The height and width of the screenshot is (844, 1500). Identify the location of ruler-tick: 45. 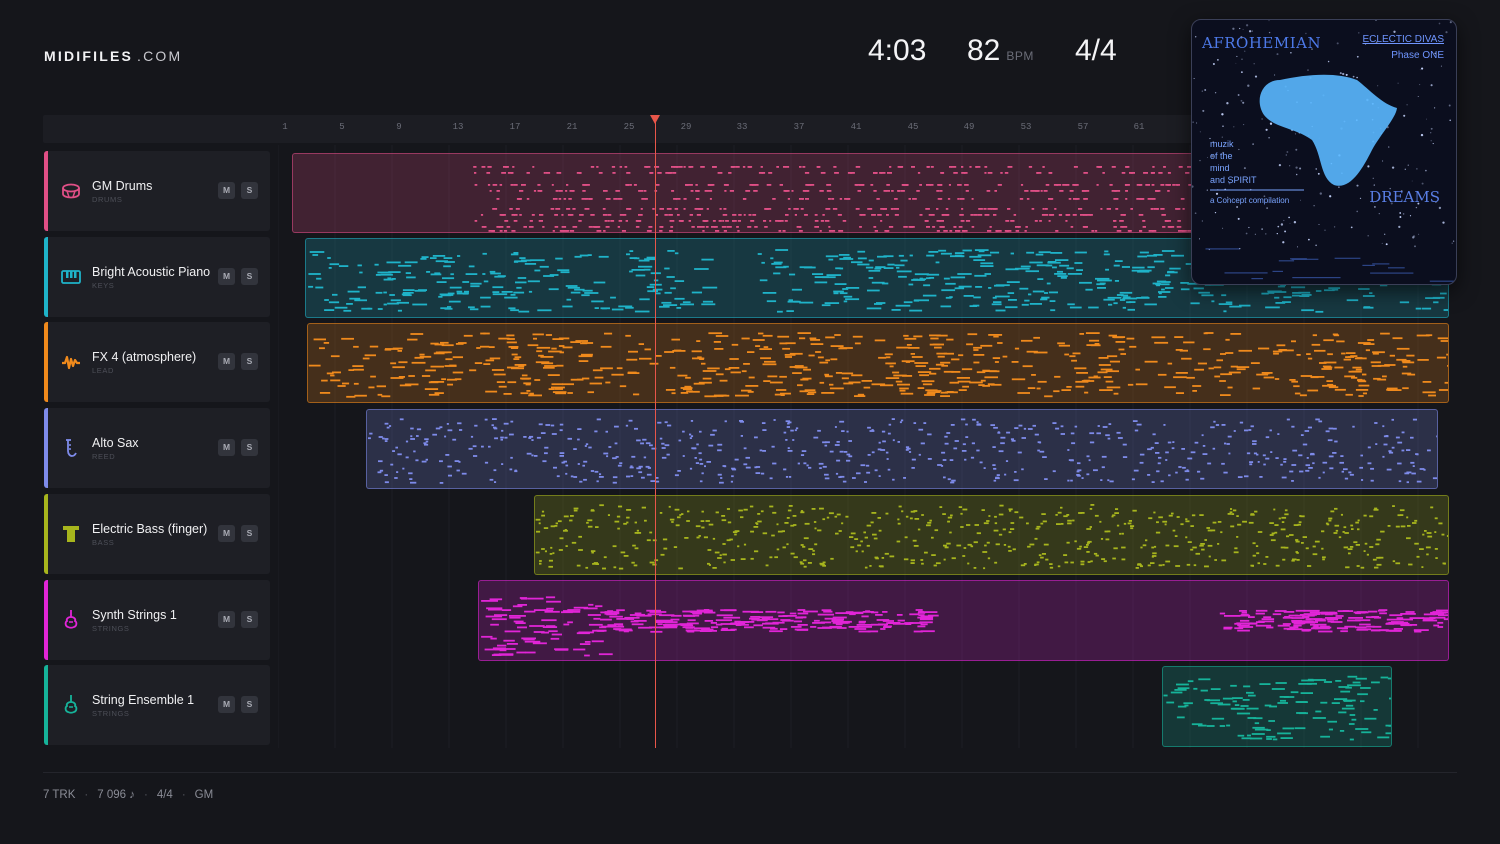
(913, 127).